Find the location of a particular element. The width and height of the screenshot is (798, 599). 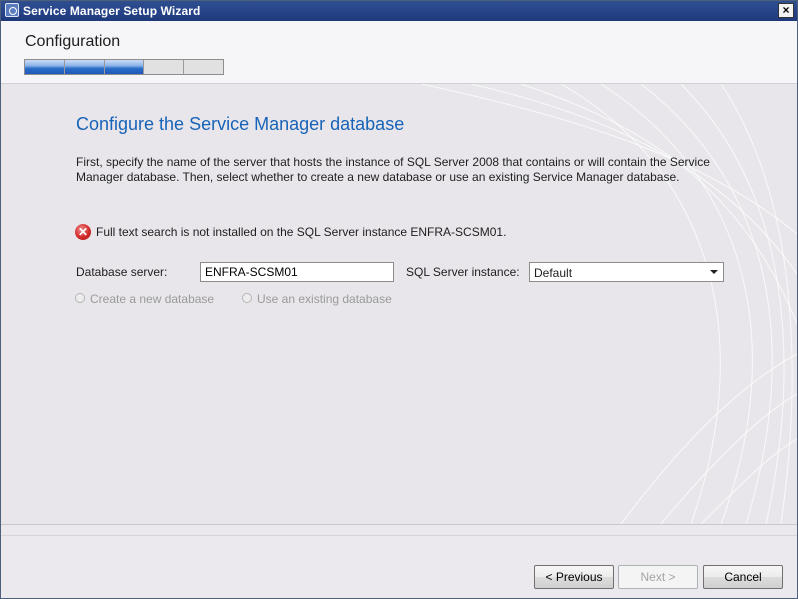

close-icon: × is located at coordinates (786, 10).